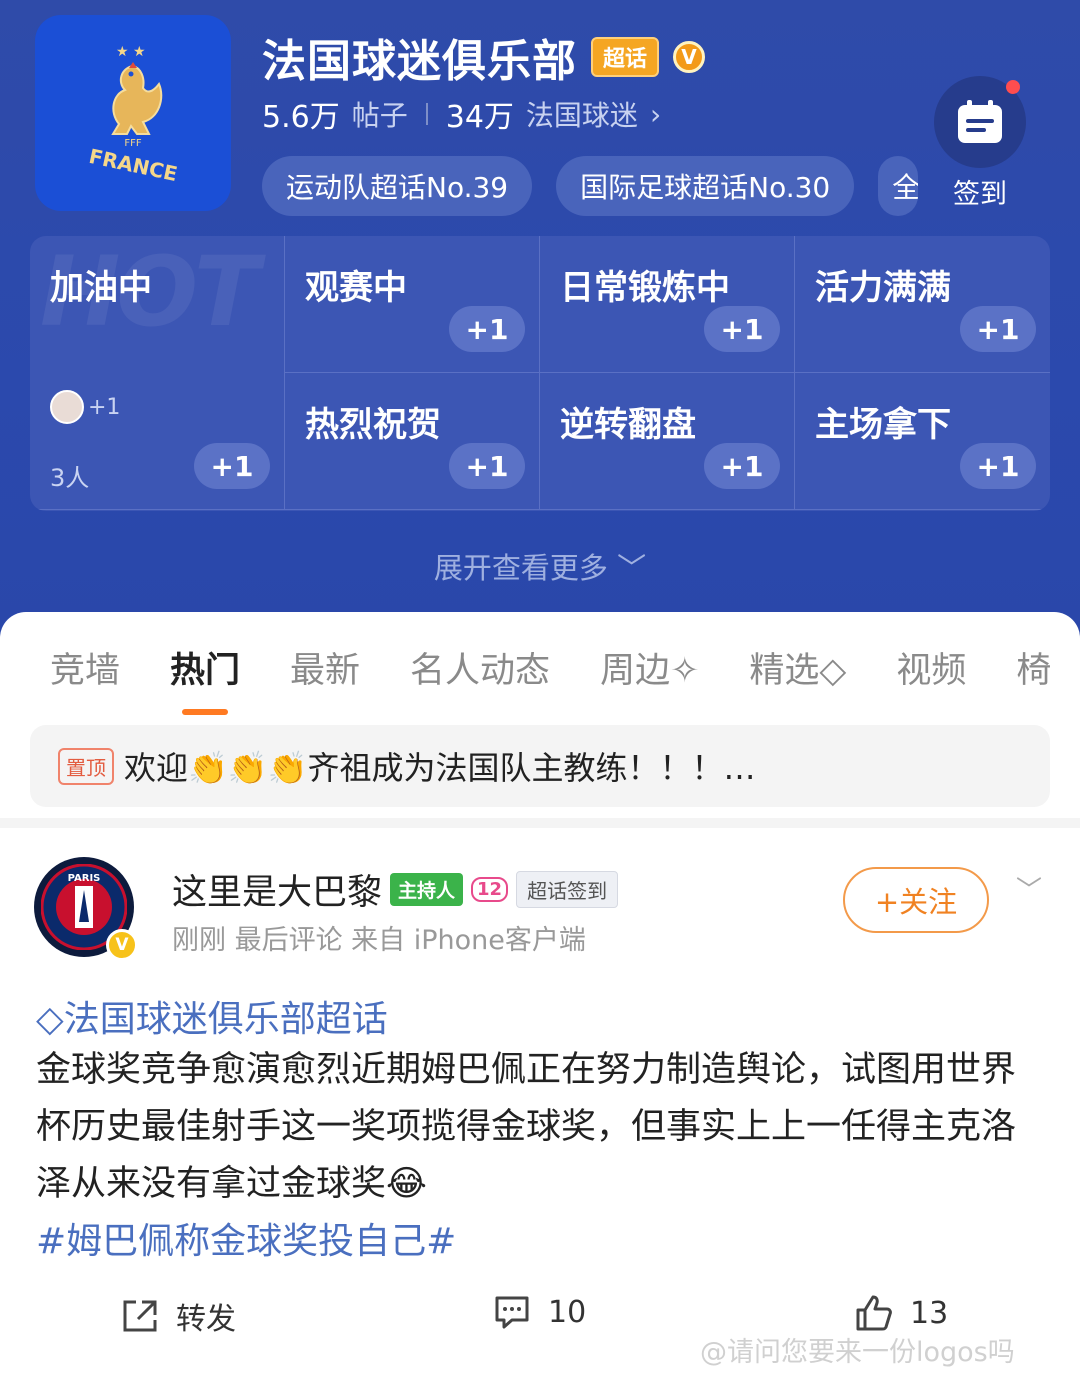 The width and height of the screenshot is (1080, 1375). What do you see at coordinates (379, 940) in the screenshot?
I see `post-meta: 刚刚 最后评论 来自 iPhone客户端` at bounding box center [379, 940].